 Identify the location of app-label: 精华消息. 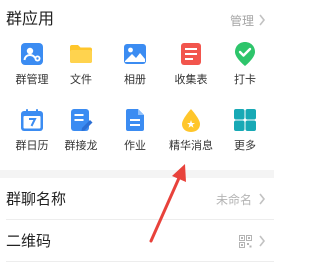
(191, 145).